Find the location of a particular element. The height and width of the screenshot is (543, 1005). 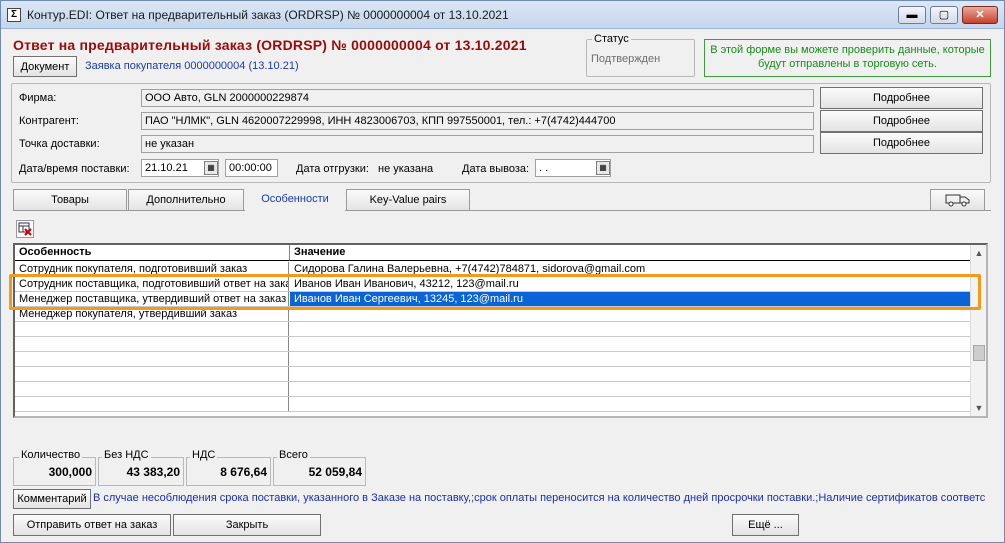

scroll-up-icon: ▲ is located at coordinates (978, 253).